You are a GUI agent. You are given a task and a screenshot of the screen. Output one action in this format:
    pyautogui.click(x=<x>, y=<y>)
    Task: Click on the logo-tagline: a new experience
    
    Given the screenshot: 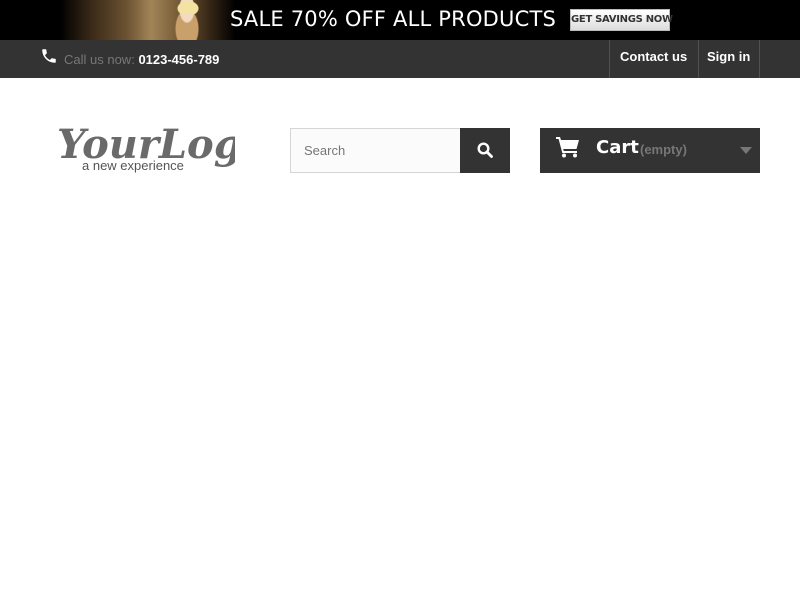 What is the action you would take?
    pyautogui.click(x=133, y=165)
    